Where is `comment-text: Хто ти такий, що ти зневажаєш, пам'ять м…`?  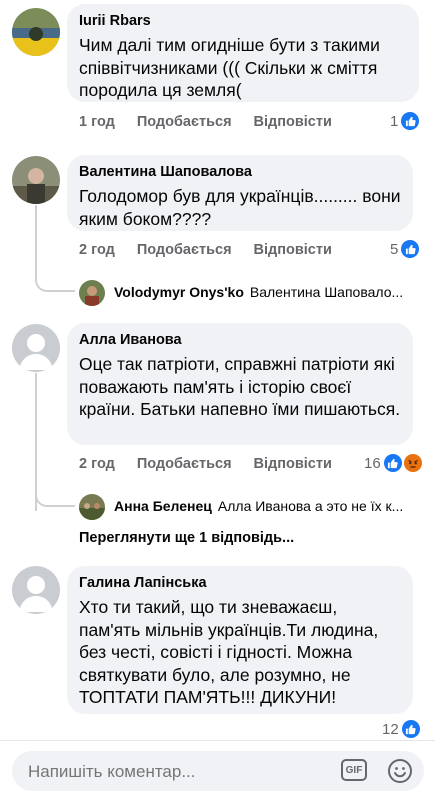 comment-text: Хто ти такий, що ти зневажаєш, пам'ять м… is located at coordinates (229, 652).